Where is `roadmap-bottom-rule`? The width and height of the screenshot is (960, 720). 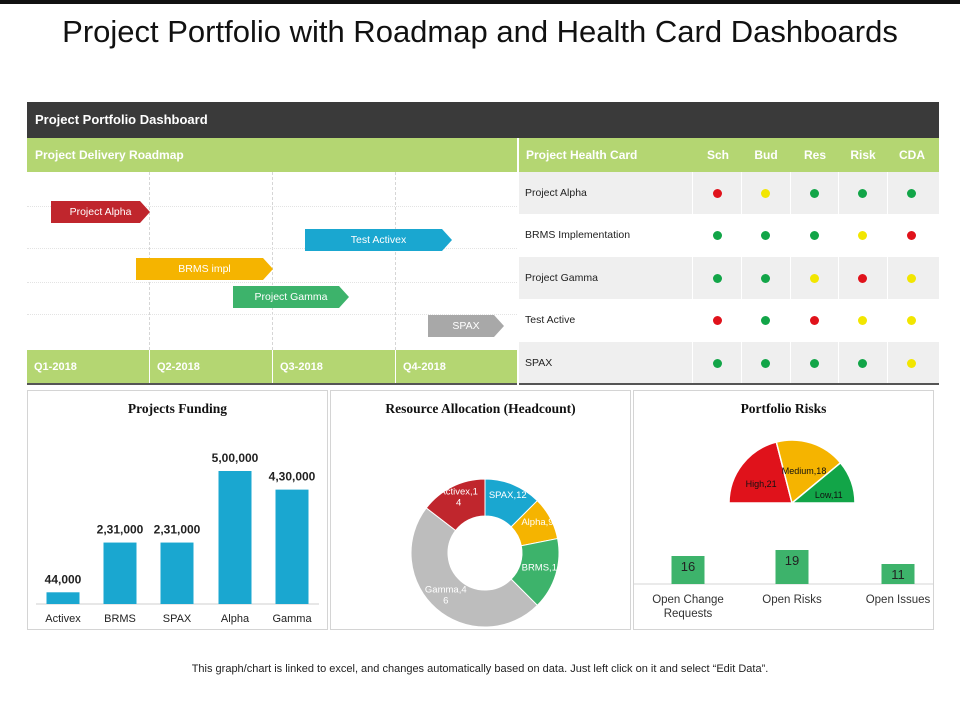 roadmap-bottom-rule is located at coordinates (272, 384).